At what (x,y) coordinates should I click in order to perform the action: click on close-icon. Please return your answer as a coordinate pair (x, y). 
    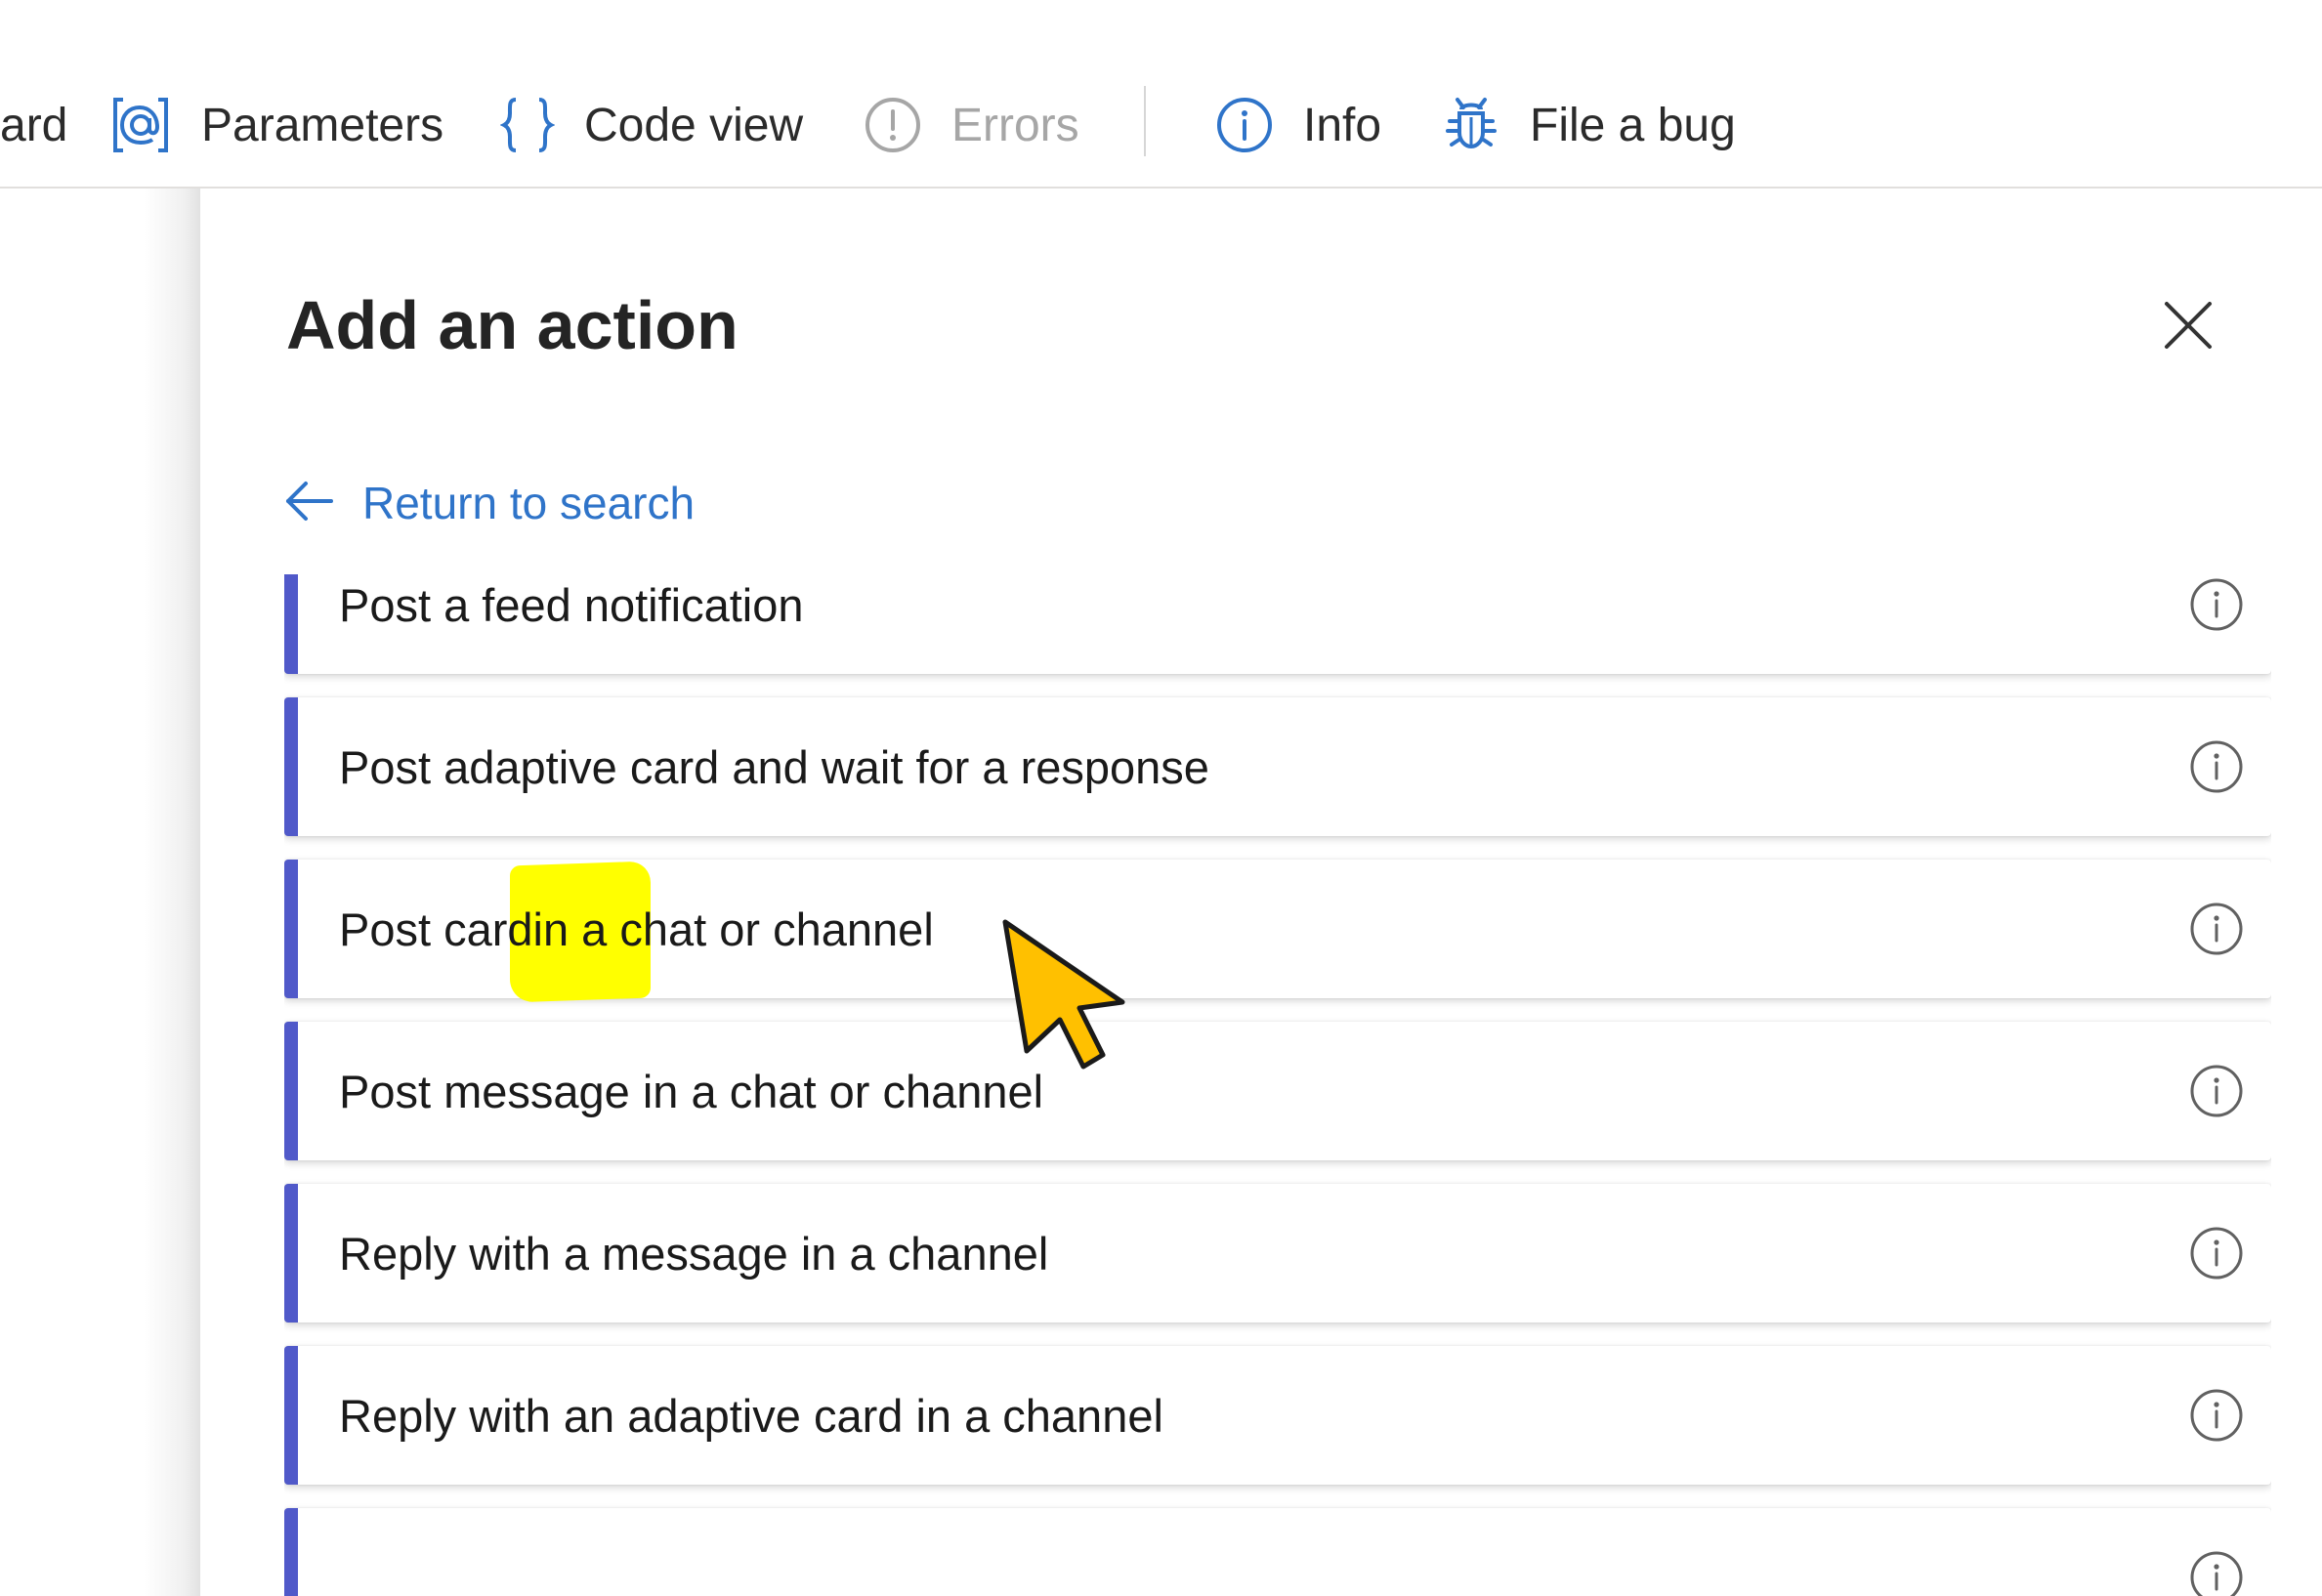
    Looking at the image, I should click on (2188, 328).